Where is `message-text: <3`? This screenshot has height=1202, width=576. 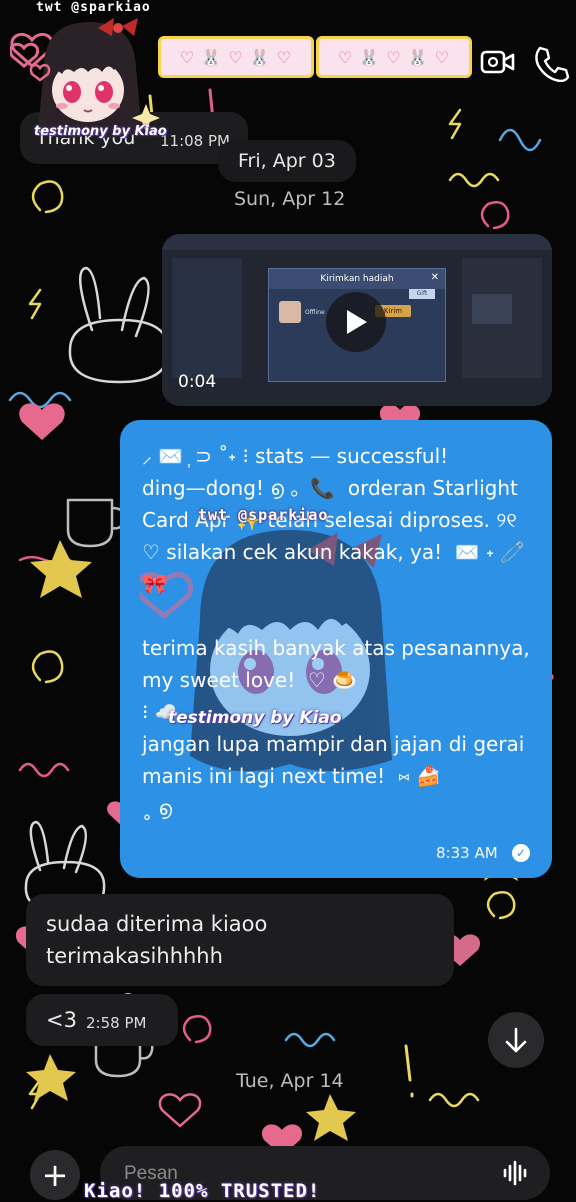
message-text: <3 is located at coordinates (61, 1020).